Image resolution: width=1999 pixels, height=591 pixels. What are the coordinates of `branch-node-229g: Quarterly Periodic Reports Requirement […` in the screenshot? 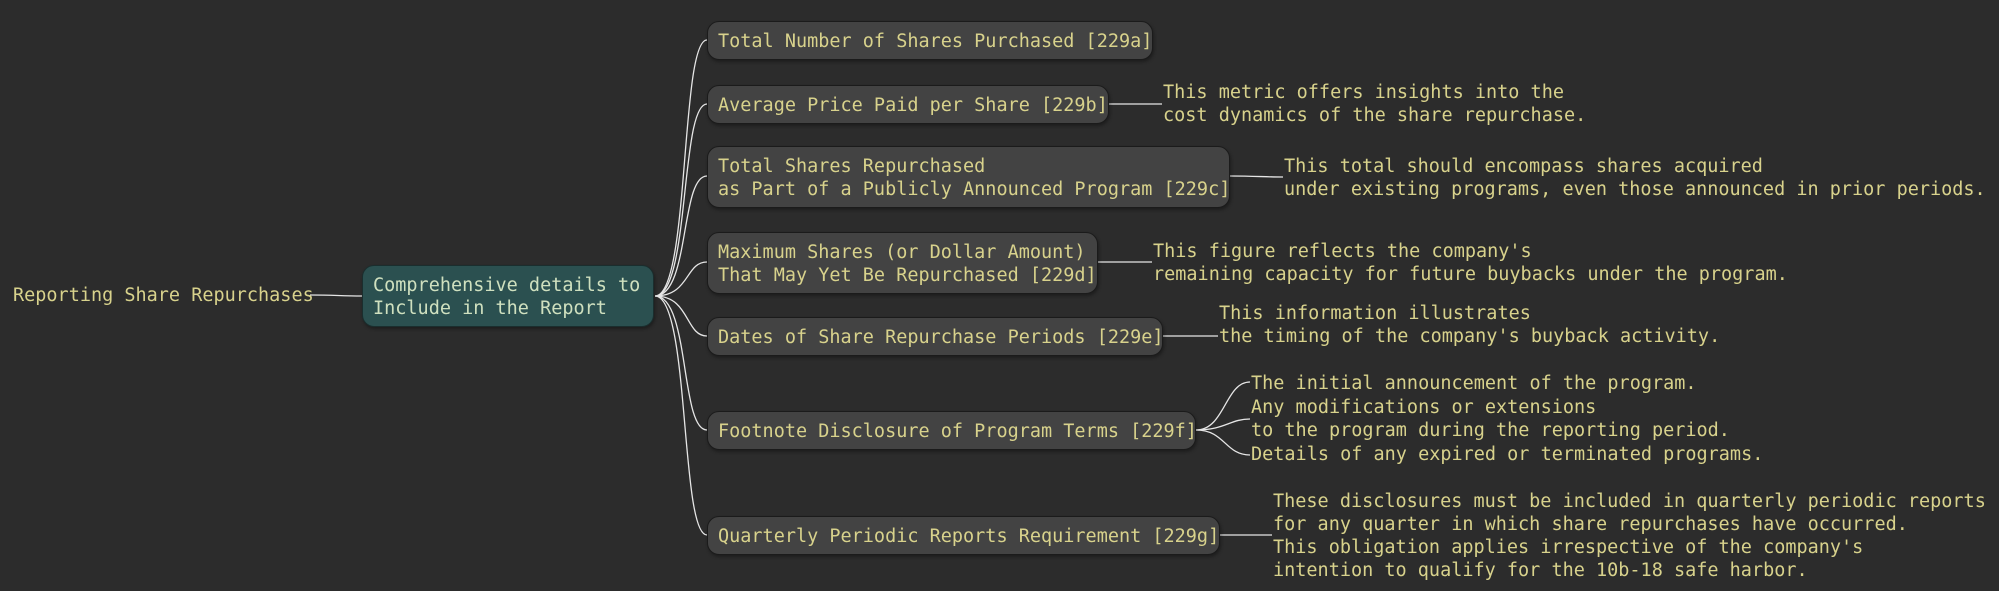 It's located at (963, 535).